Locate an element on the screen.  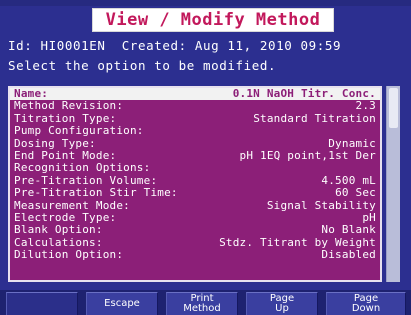
page-up-line2: Up is located at coordinates (282, 308).